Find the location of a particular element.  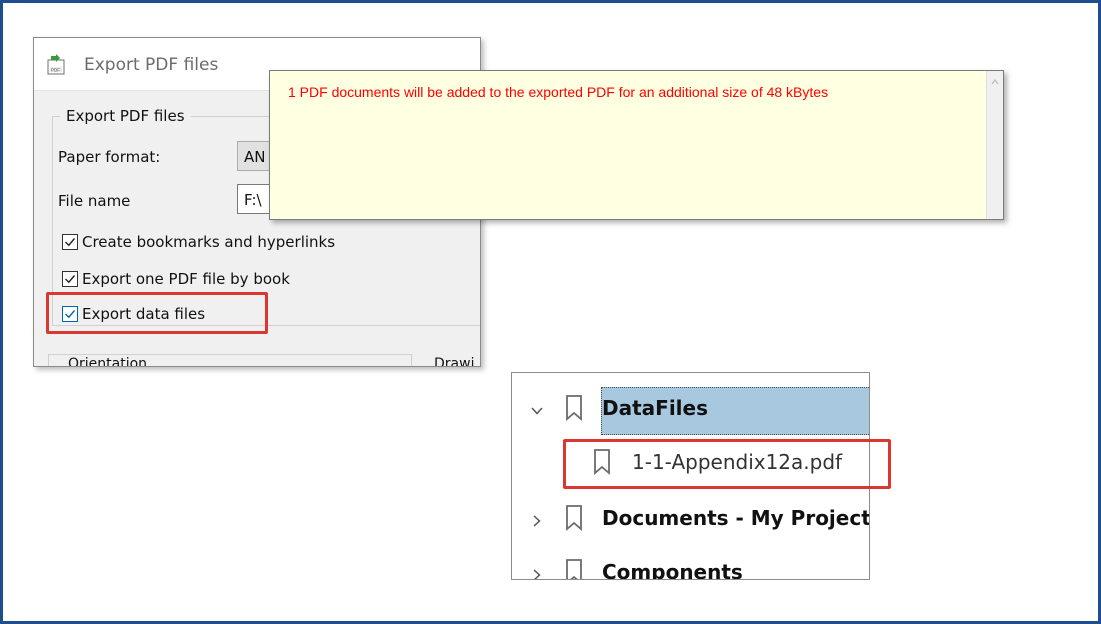

chevron-down-icon is located at coordinates (537, 411).